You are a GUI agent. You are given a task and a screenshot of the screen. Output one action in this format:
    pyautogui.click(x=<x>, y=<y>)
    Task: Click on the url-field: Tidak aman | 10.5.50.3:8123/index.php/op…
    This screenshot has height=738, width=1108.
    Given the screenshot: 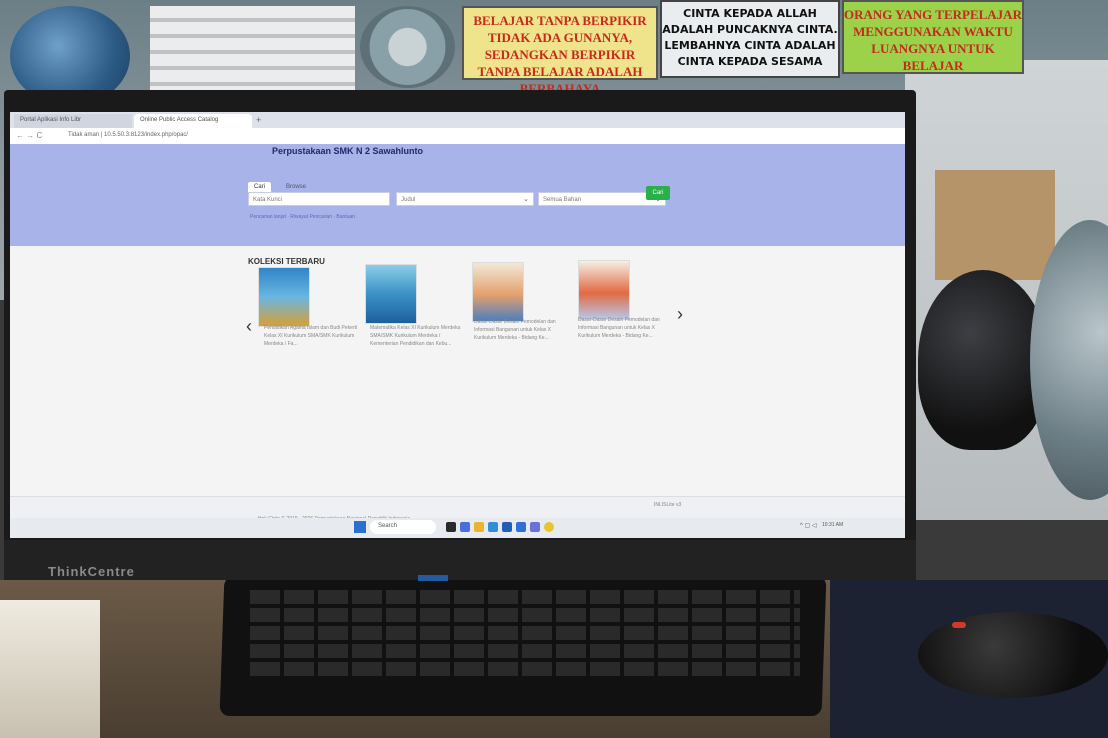 What is the action you would take?
    pyautogui.click(x=268, y=137)
    